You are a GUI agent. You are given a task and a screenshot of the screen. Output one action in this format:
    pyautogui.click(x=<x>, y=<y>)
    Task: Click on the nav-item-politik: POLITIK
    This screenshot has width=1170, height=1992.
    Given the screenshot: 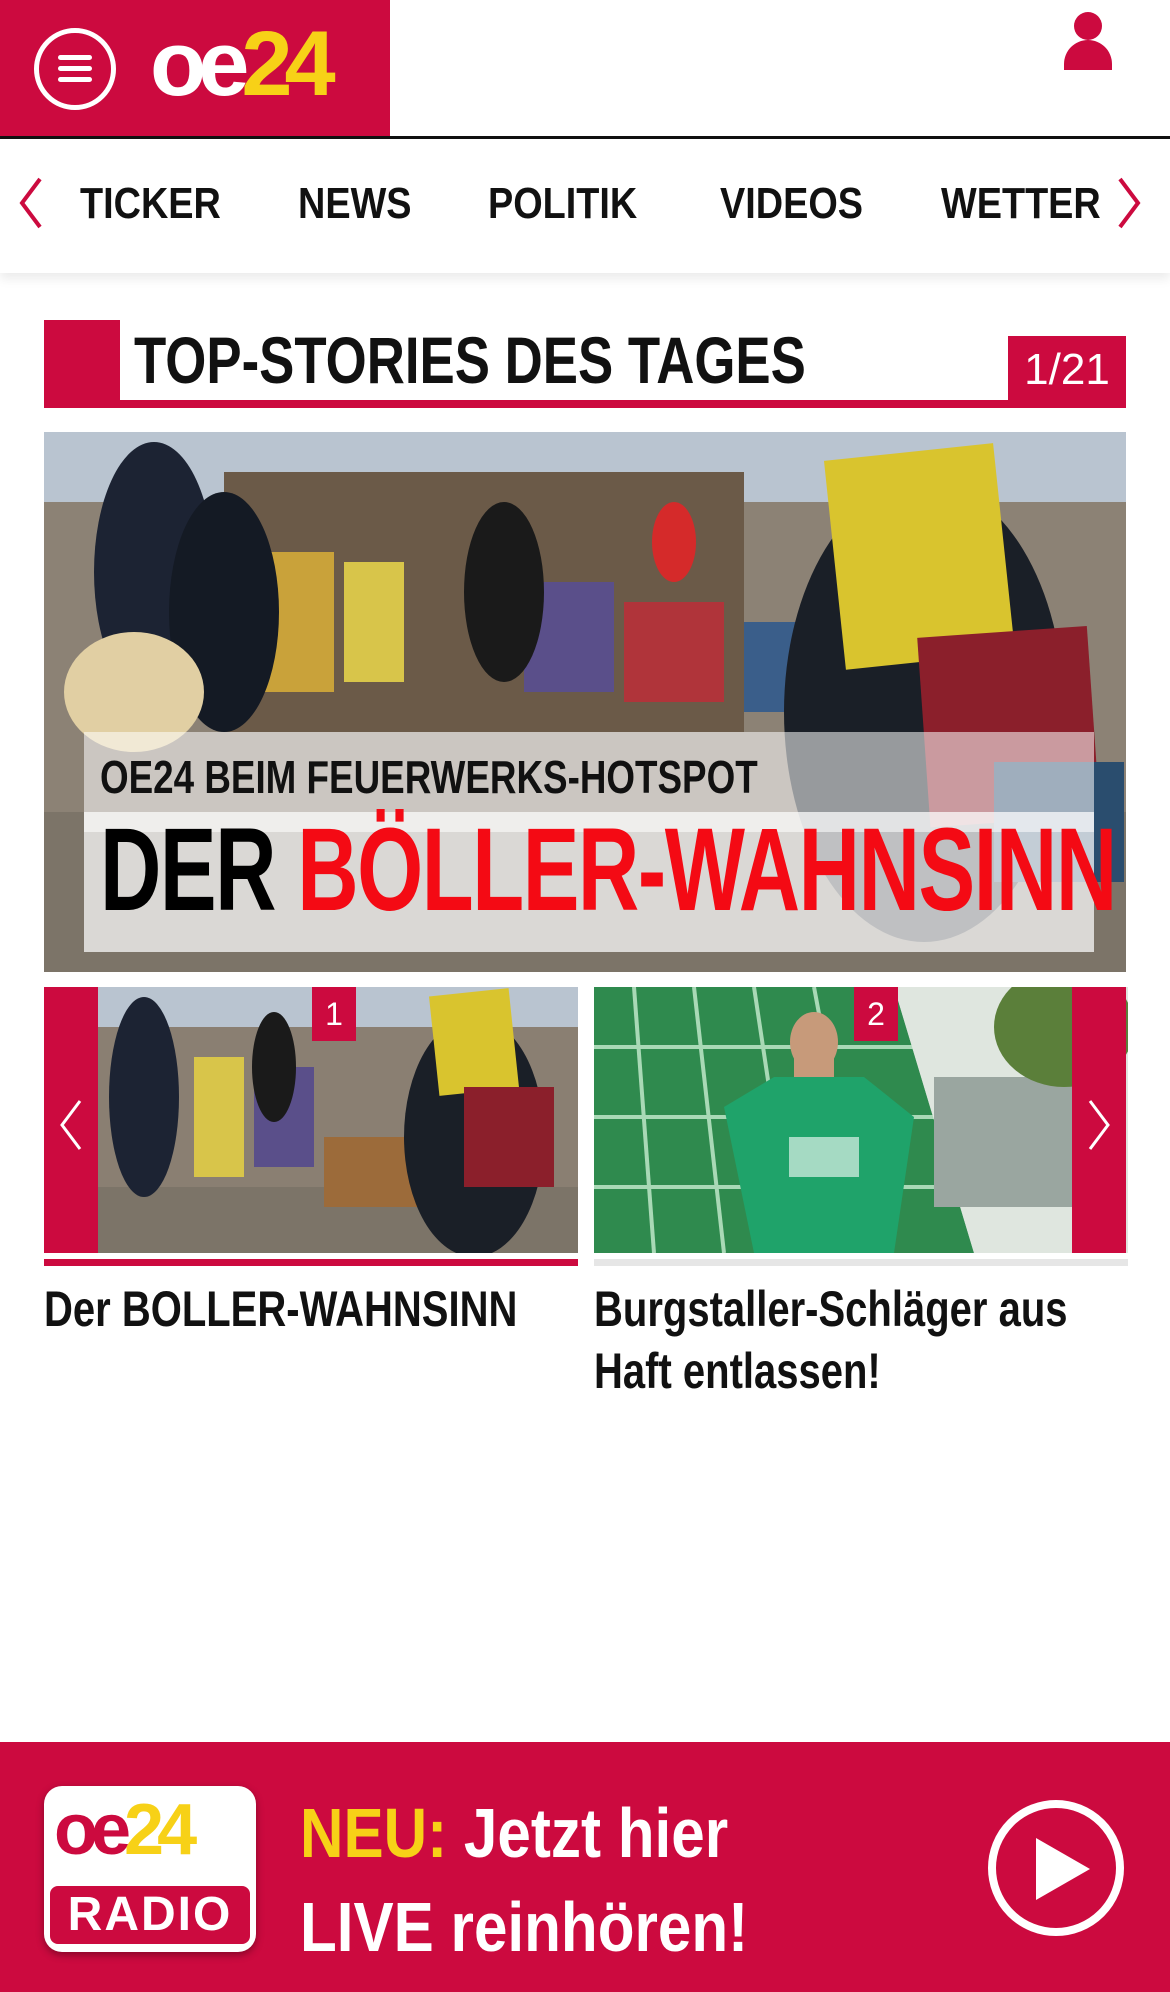 What is the action you would take?
    pyautogui.click(x=562, y=204)
    